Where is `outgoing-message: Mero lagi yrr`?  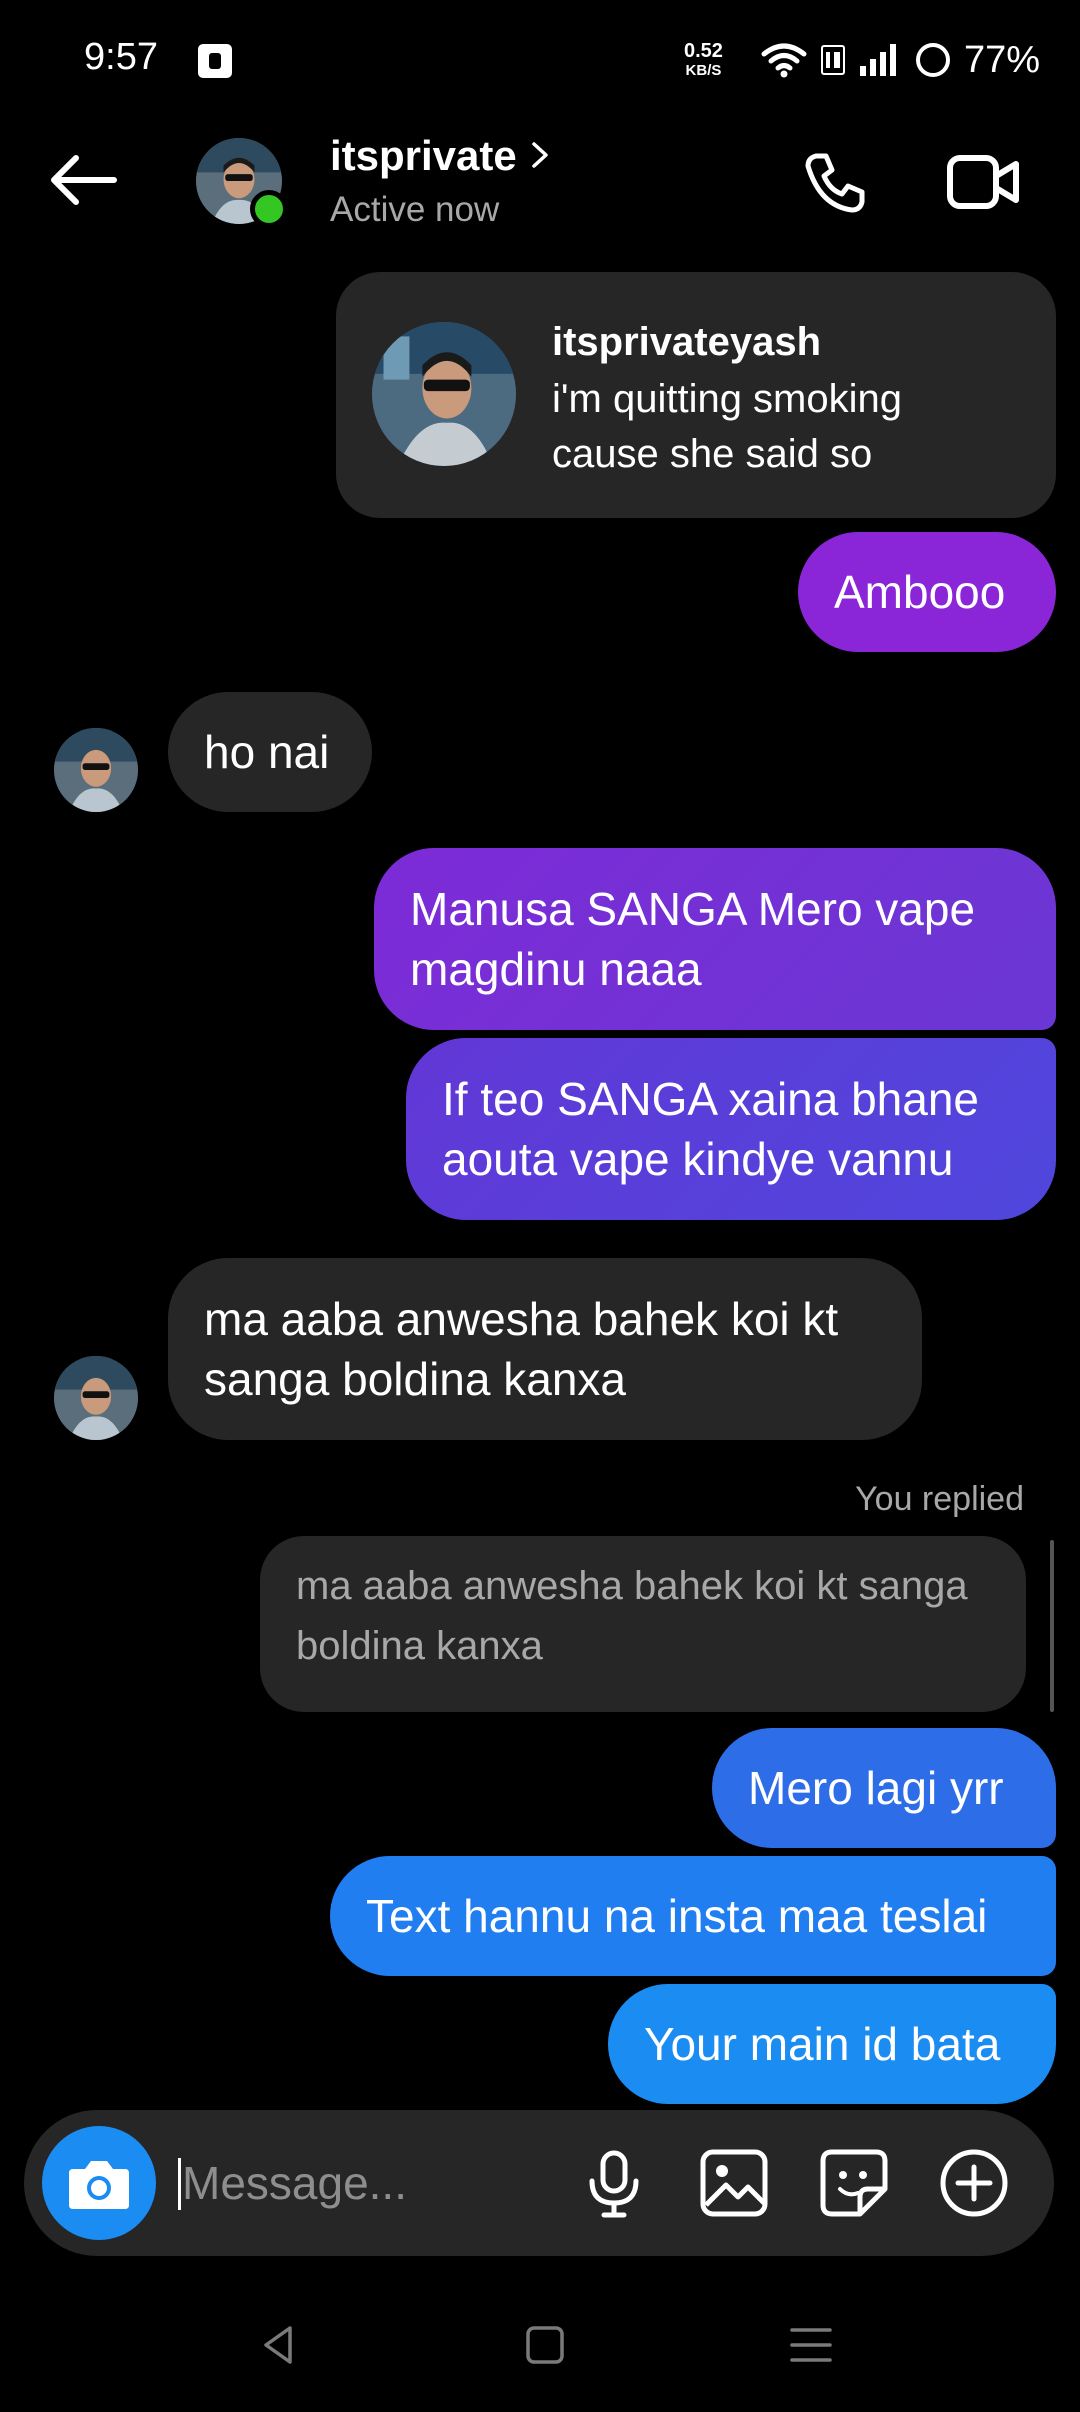 outgoing-message: Mero lagi yrr is located at coordinates (884, 1788).